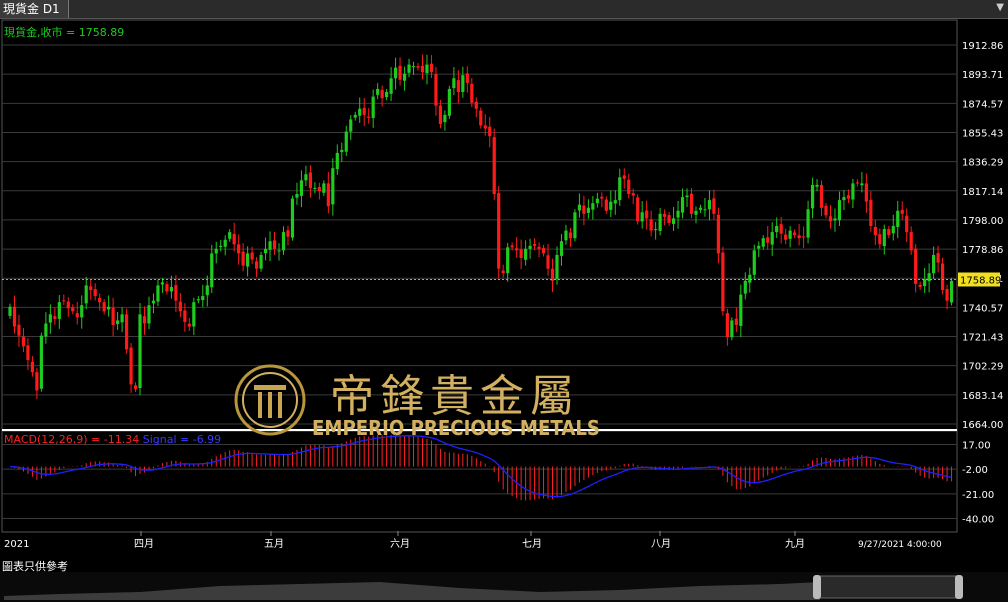 Image resolution: width=1008 pixels, height=602 pixels. What do you see at coordinates (982, 46) in the screenshot?
I see `price-tick-label: 1912.86` at bounding box center [982, 46].